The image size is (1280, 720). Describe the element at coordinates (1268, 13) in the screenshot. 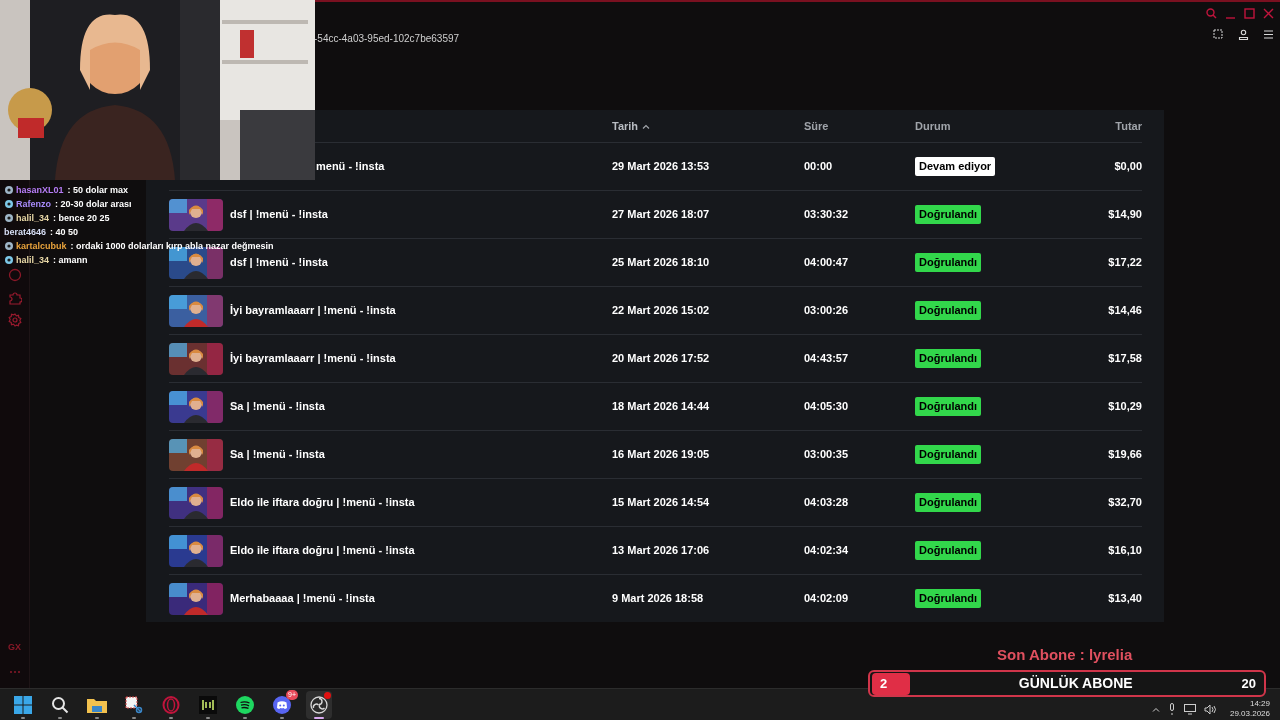

I see `close-icon` at that location.